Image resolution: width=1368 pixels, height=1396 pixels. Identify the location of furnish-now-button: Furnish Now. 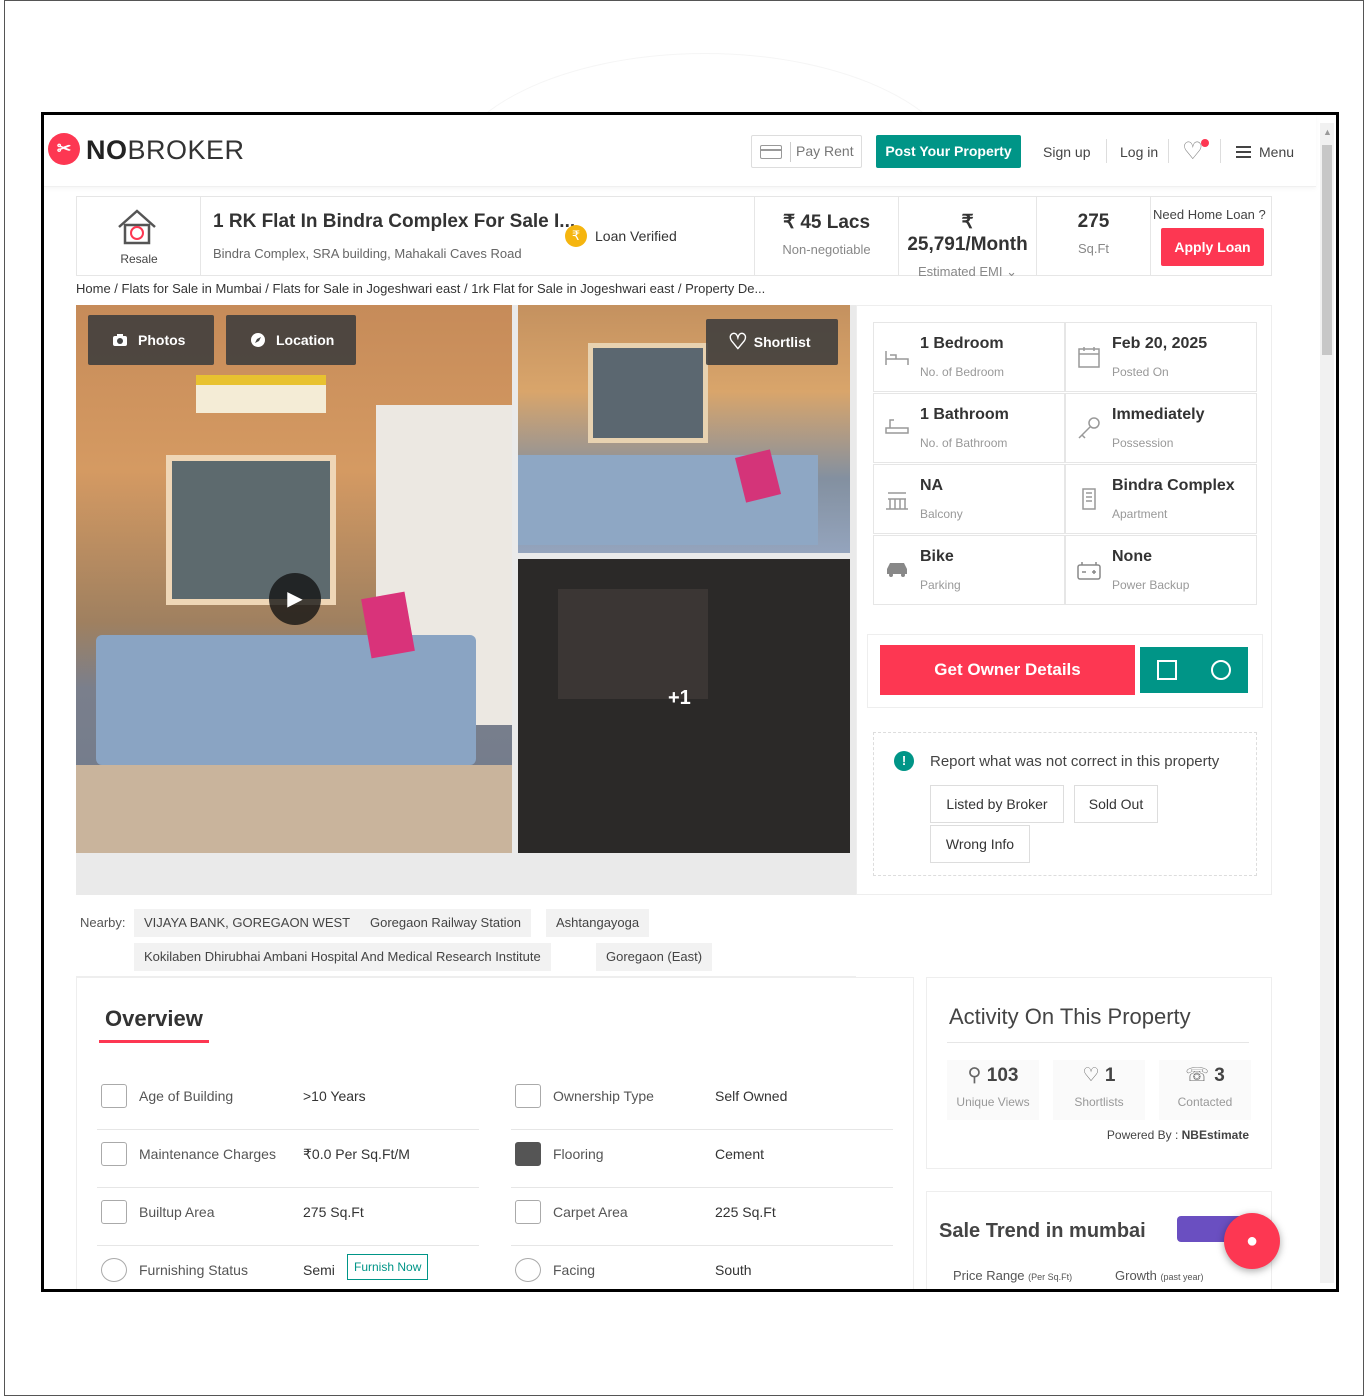
(388, 1267).